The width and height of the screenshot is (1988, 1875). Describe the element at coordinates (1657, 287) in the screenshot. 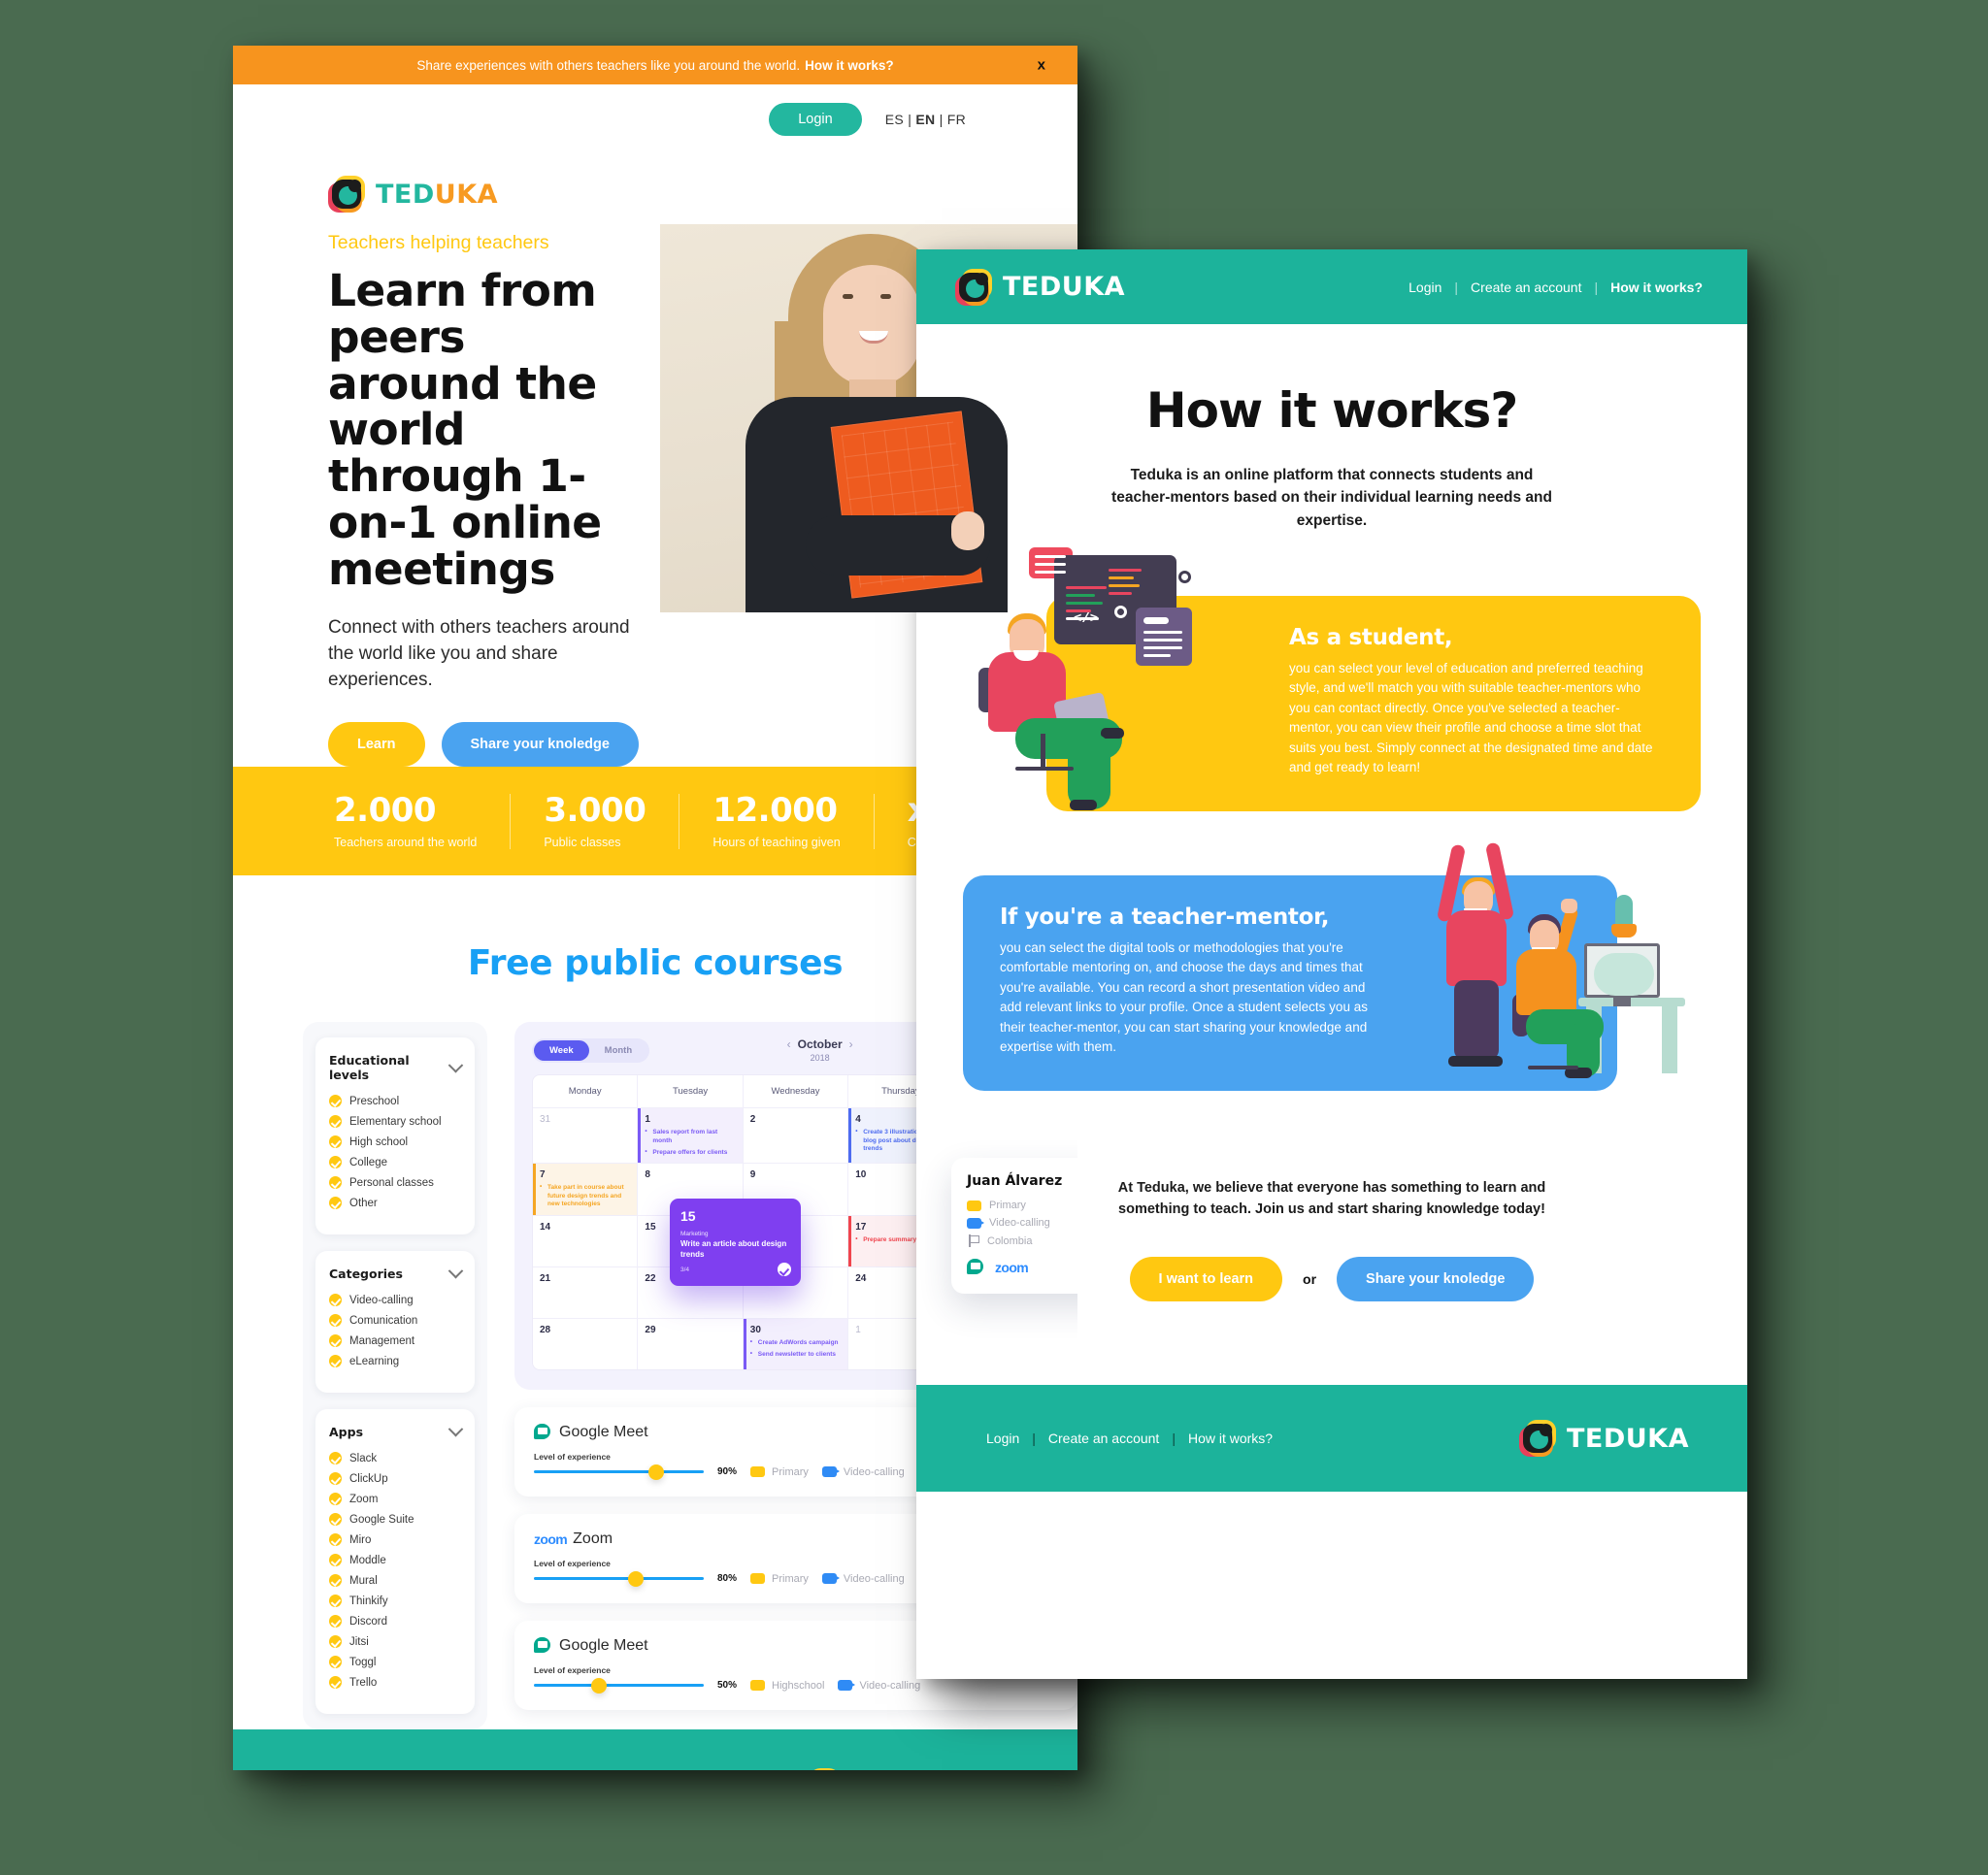

I see `nav-how-it-works-link: How it works?` at that location.